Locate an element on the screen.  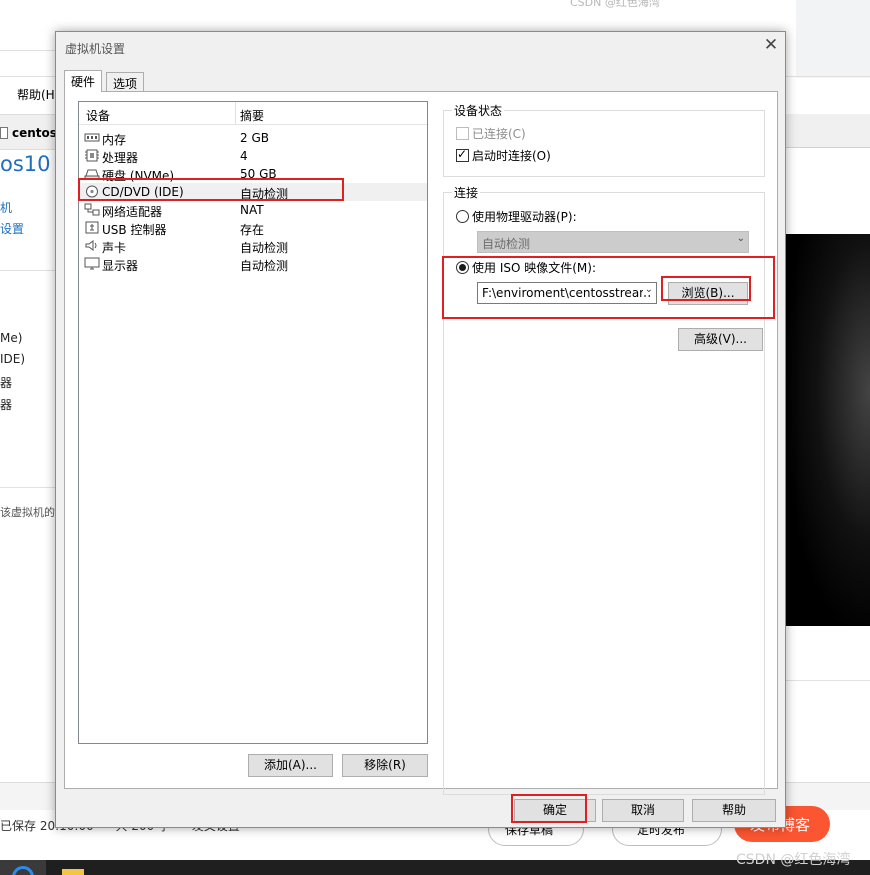
processor-icon is located at coordinates (92, 155).